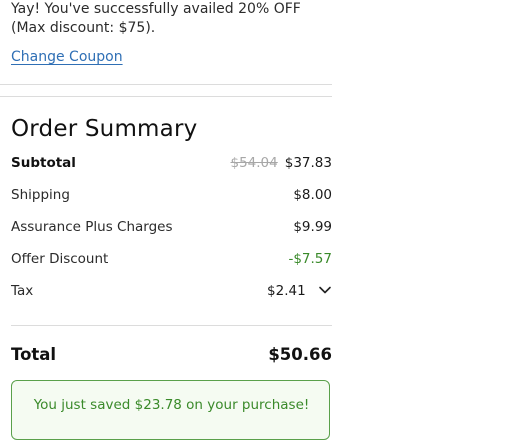  What do you see at coordinates (171, 291) in the screenshot?
I see `tax-row: Tax $2.41` at bounding box center [171, 291].